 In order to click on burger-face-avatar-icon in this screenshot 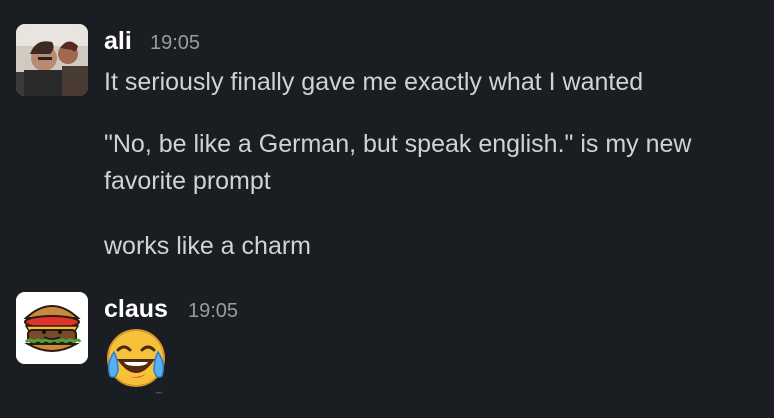, I will do `click(52, 328)`.